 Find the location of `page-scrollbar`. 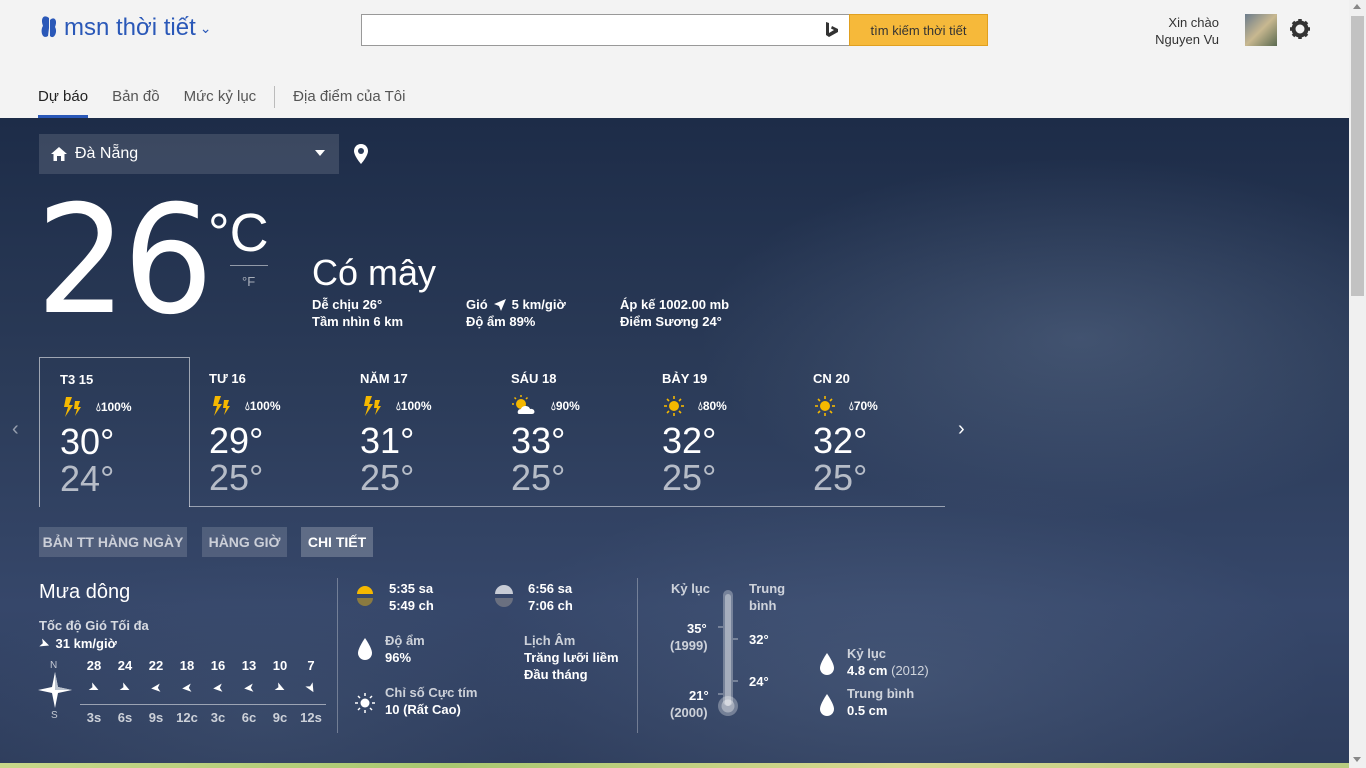

page-scrollbar is located at coordinates (1357, 384).